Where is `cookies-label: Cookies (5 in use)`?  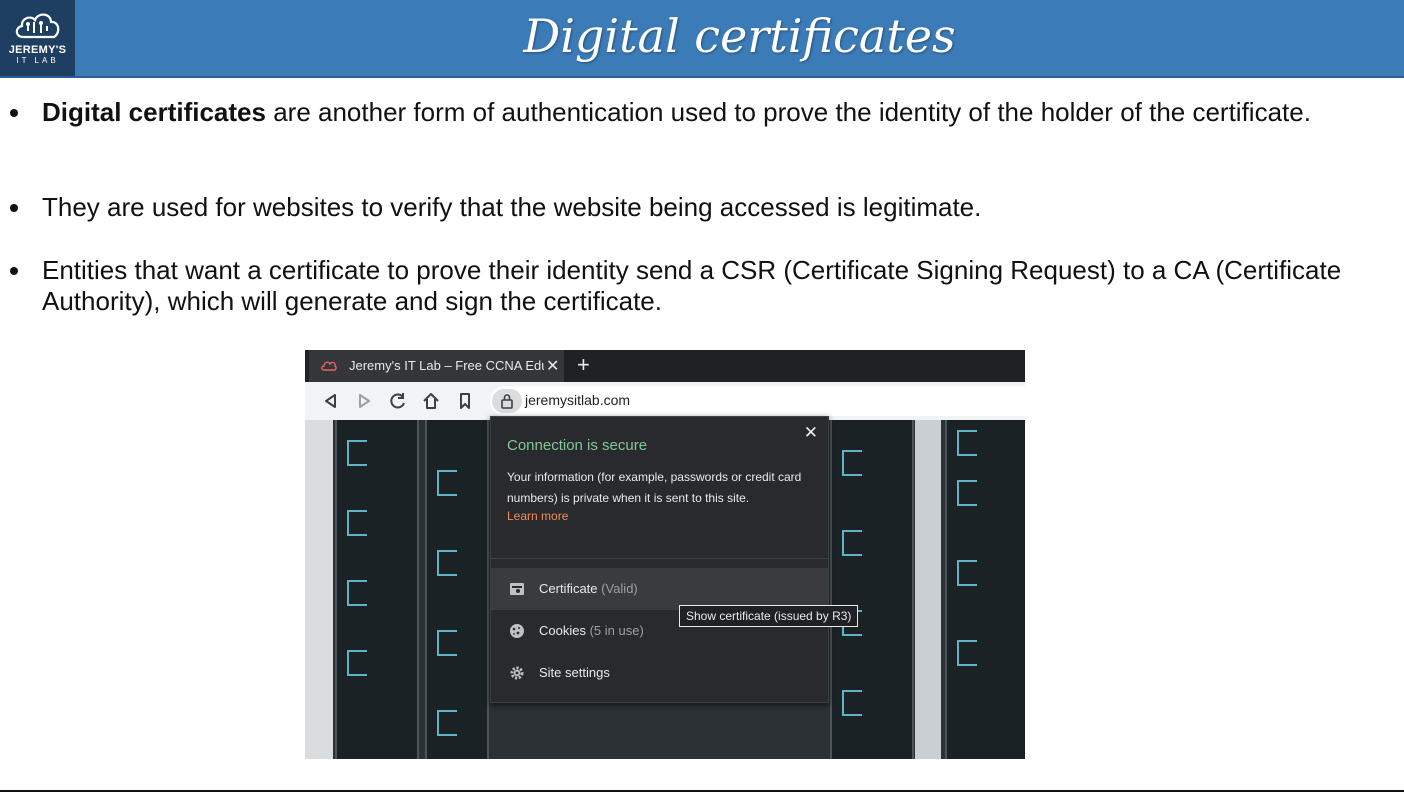
cookies-label: Cookies (5 in use) is located at coordinates (591, 630).